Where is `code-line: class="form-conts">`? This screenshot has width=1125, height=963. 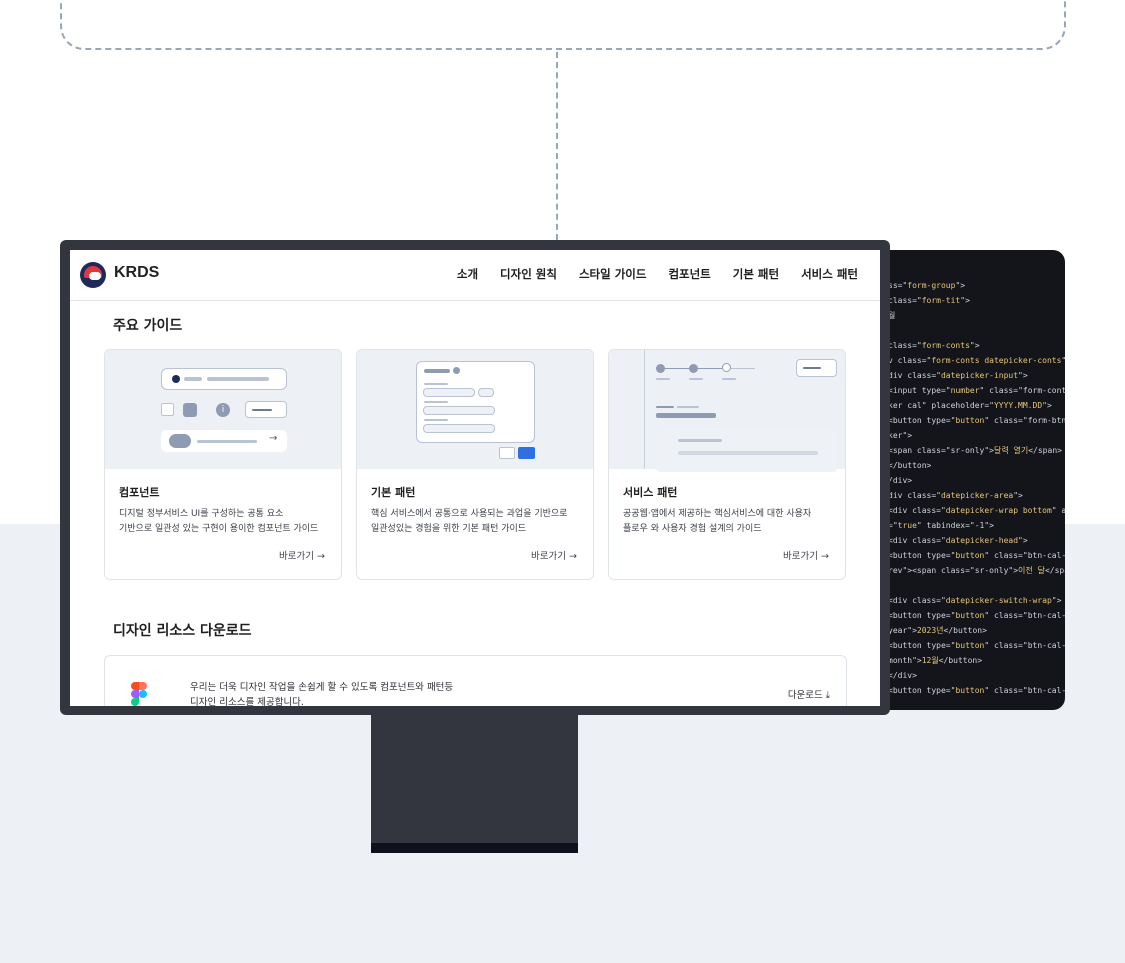
code-line: class="form-conts"> is located at coordinates (934, 345).